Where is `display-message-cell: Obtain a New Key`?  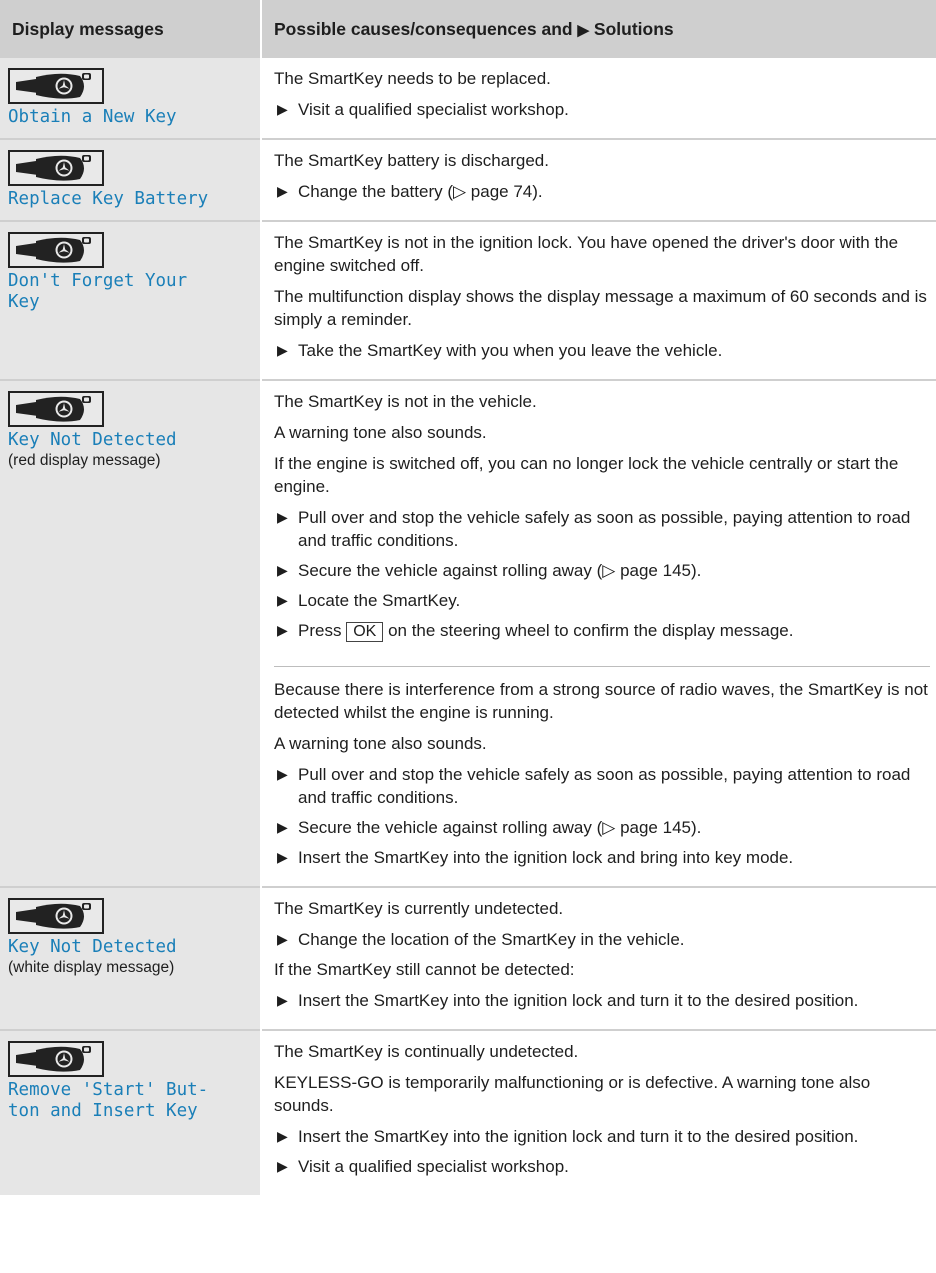
display-message-cell: Obtain a New Key is located at coordinates (131, 98).